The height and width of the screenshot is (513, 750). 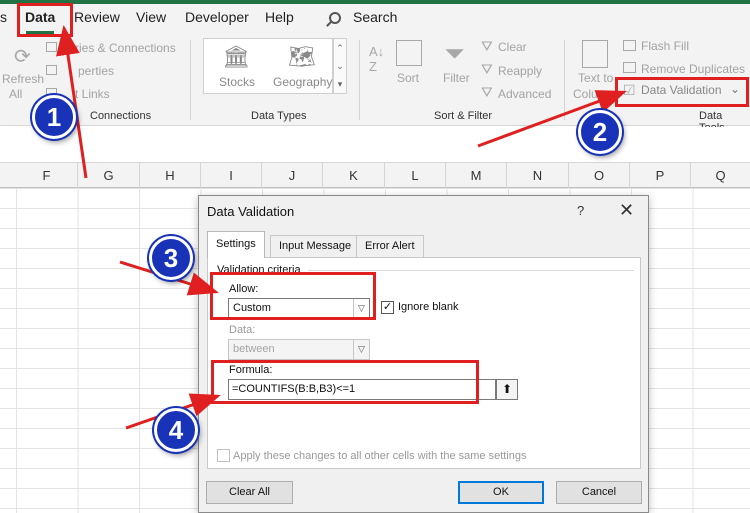 What do you see at coordinates (600, 132) in the screenshot?
I see `step-badge-2: 2` at bounding box center [600, 132].